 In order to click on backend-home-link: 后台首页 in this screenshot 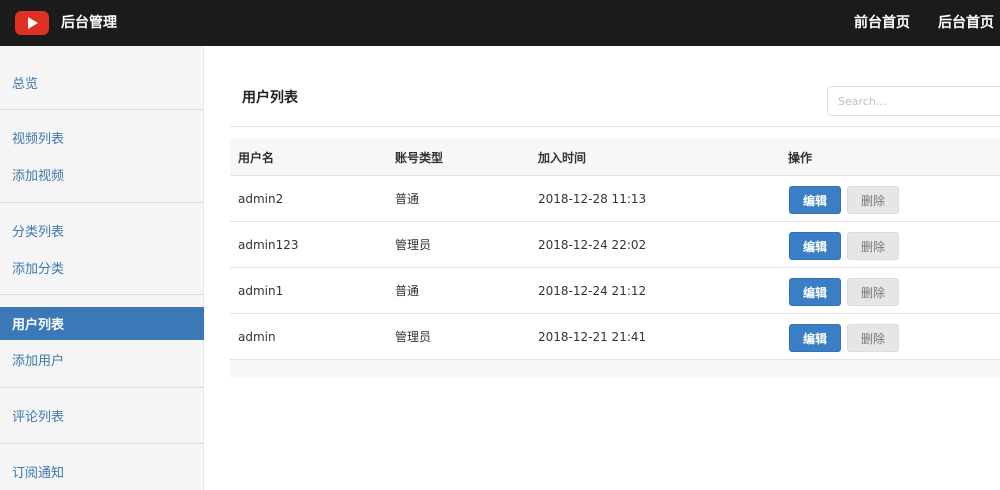, I will do `click(966, 23)`.